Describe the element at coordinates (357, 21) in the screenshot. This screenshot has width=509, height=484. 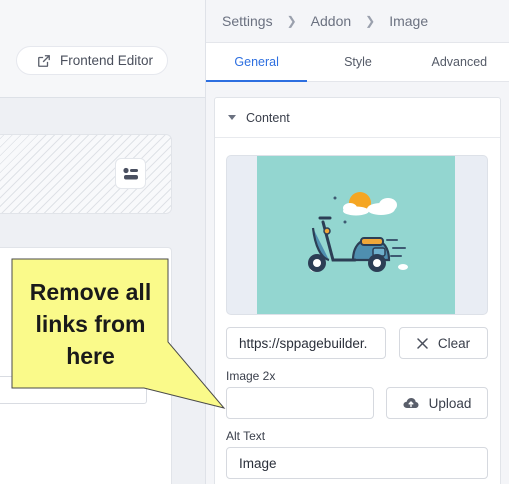
I see `breadcrumb: Settings ❯ Addon ❯ Image` at that location.